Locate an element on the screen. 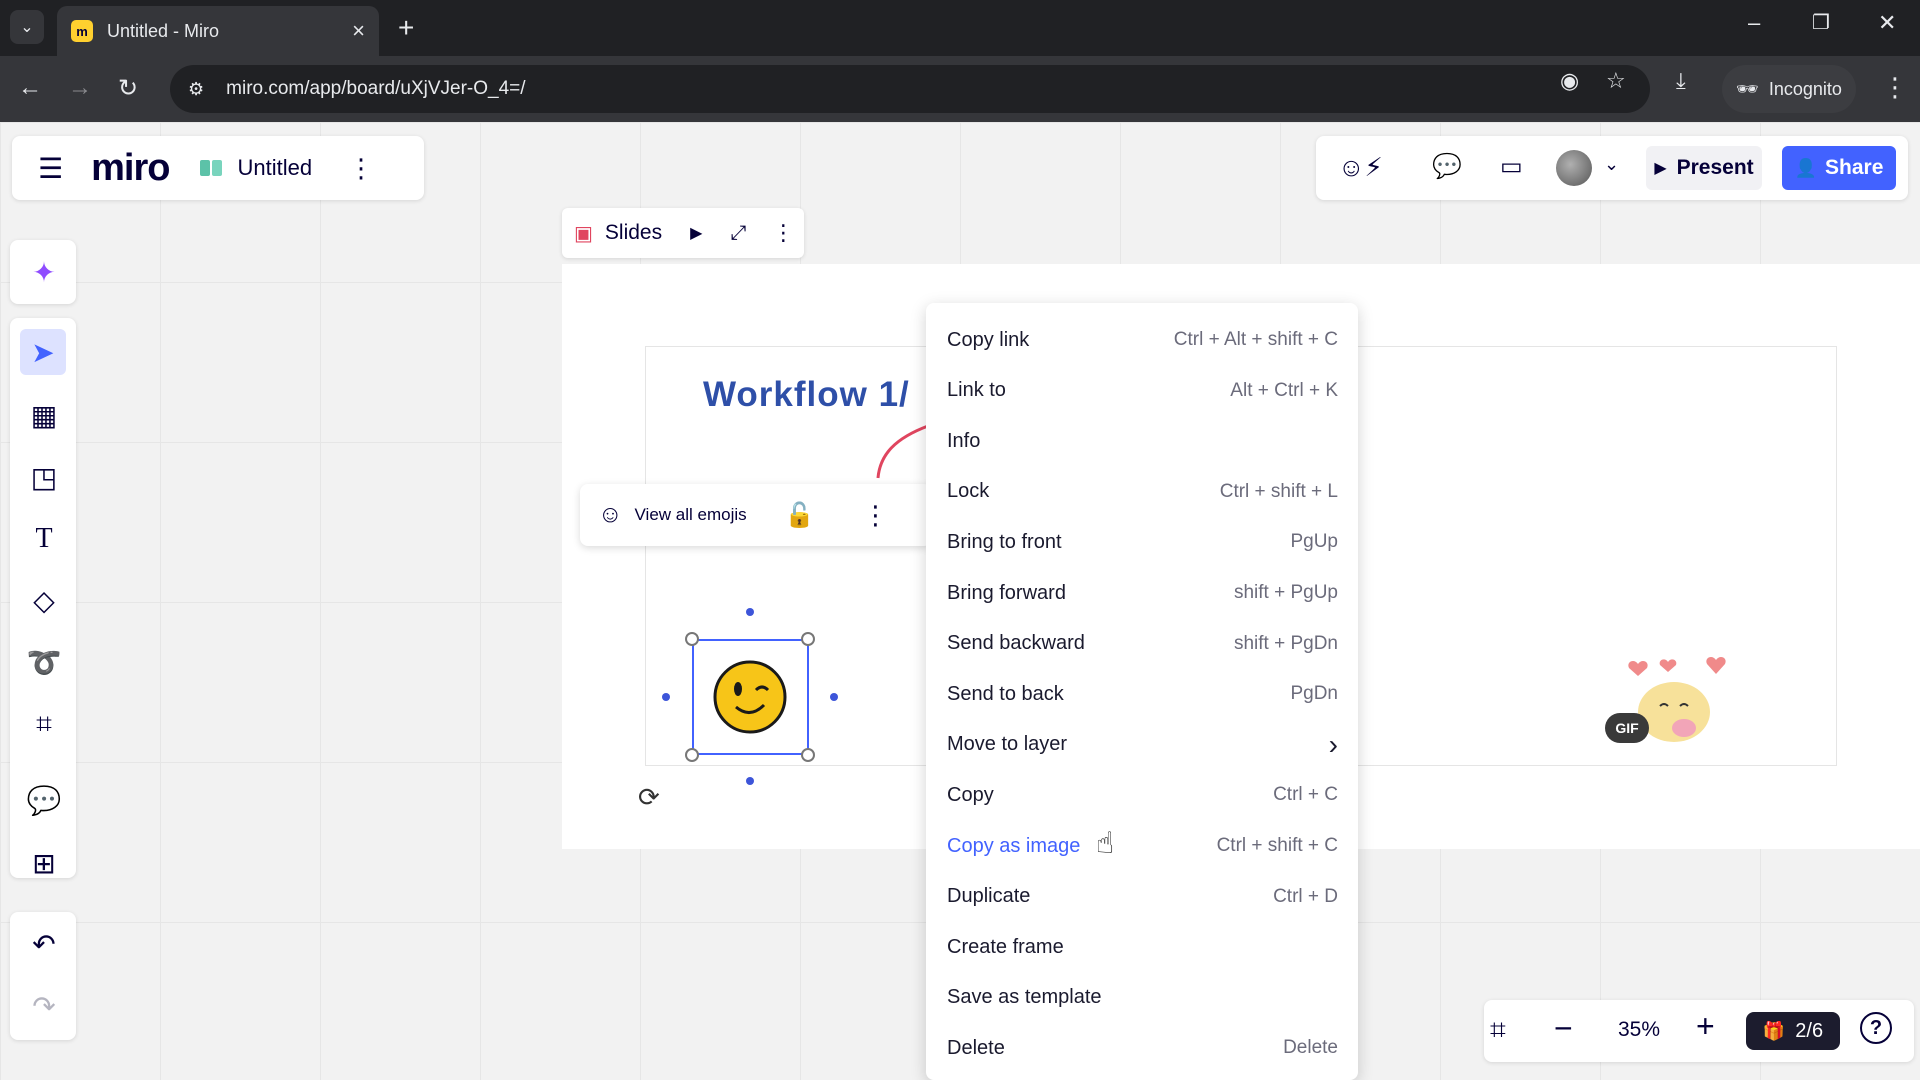 The width and height of the screenshot is (1920, 1080). select-tool-button: ➤ is located at coordinates (43, 352).